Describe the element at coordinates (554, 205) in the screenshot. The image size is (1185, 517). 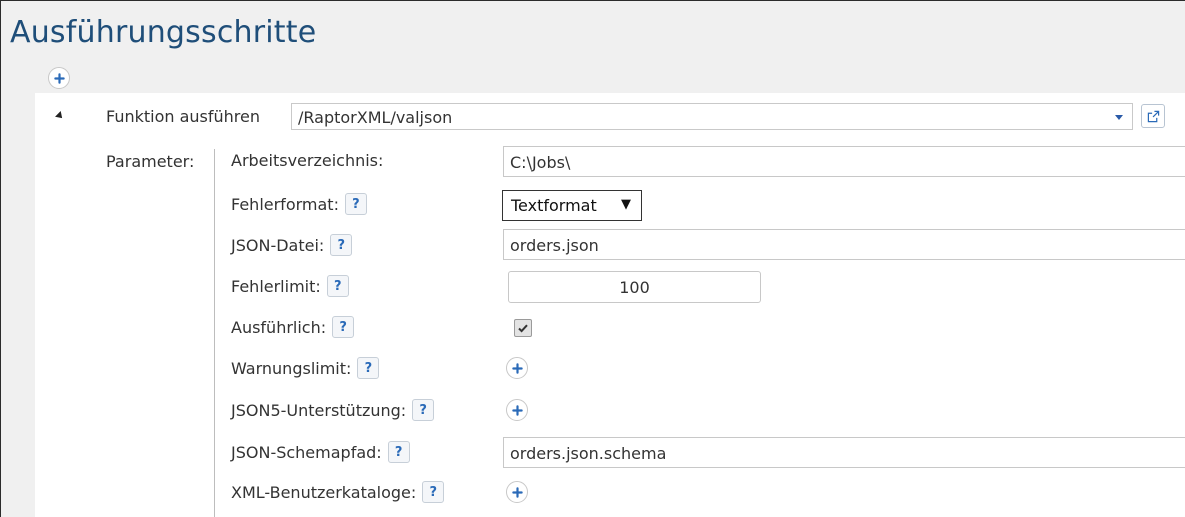
I see `error-format-value: Textformat` at that location.